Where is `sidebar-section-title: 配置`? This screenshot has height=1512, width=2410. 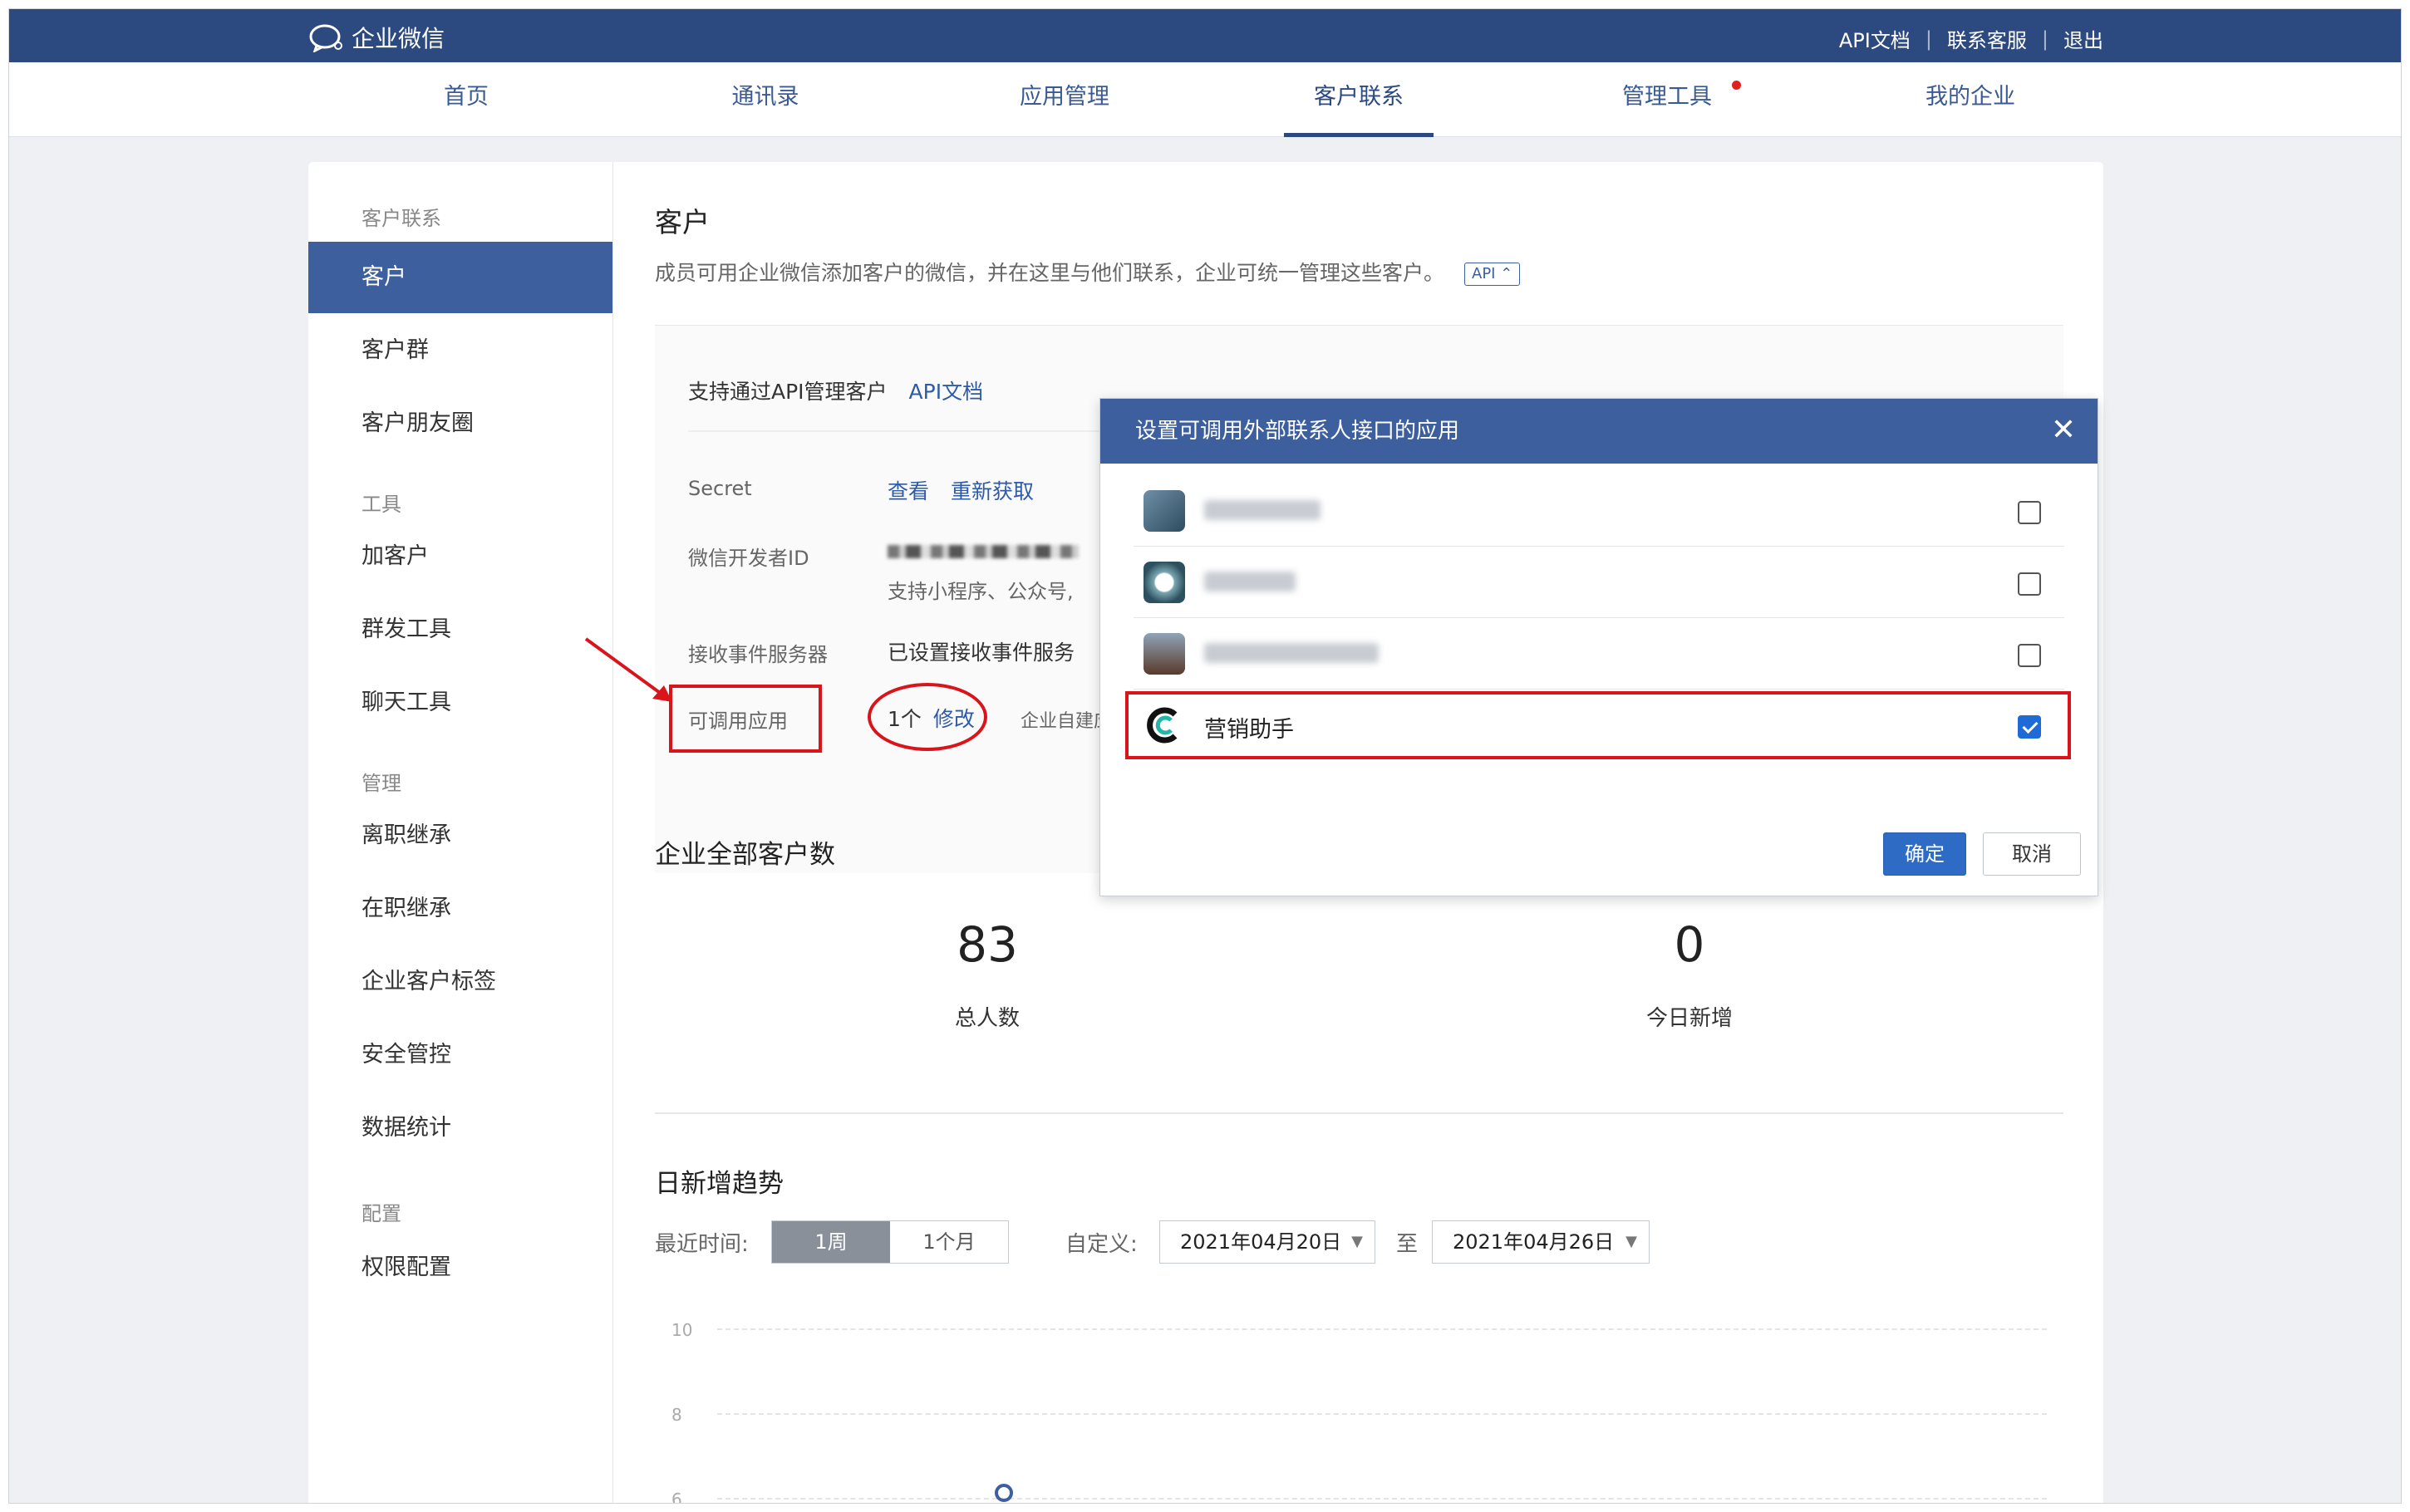
sidebar-section-title: 配置 is located at coordinates (381, 1214).